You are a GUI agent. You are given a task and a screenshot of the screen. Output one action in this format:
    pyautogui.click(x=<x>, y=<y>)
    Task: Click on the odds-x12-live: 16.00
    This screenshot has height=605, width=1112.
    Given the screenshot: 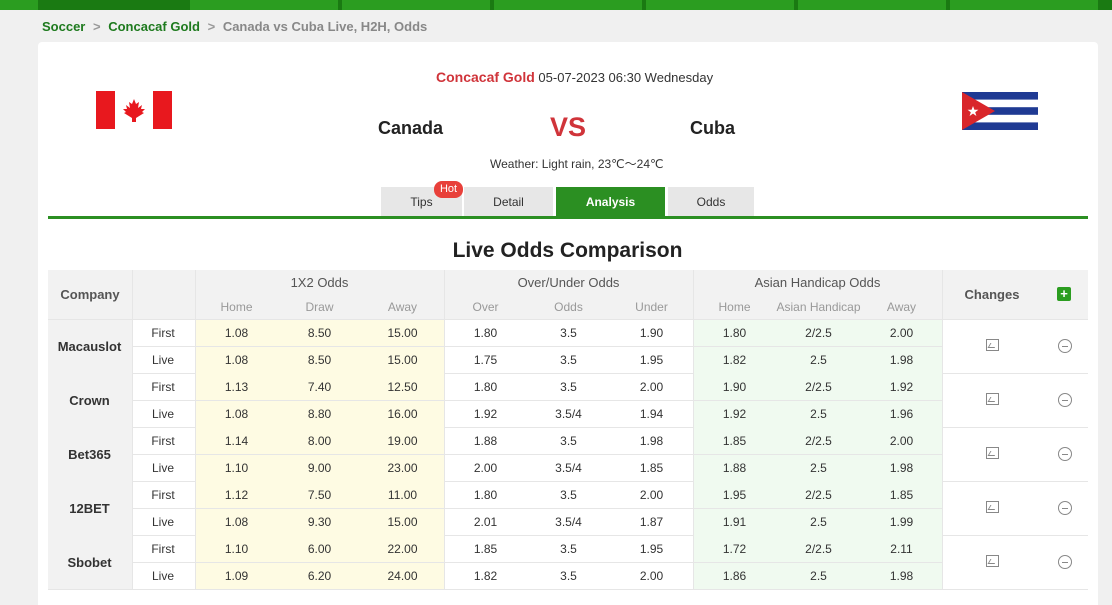 What is the action you would take?
    pyautogui.click(x=402, y=414)
    